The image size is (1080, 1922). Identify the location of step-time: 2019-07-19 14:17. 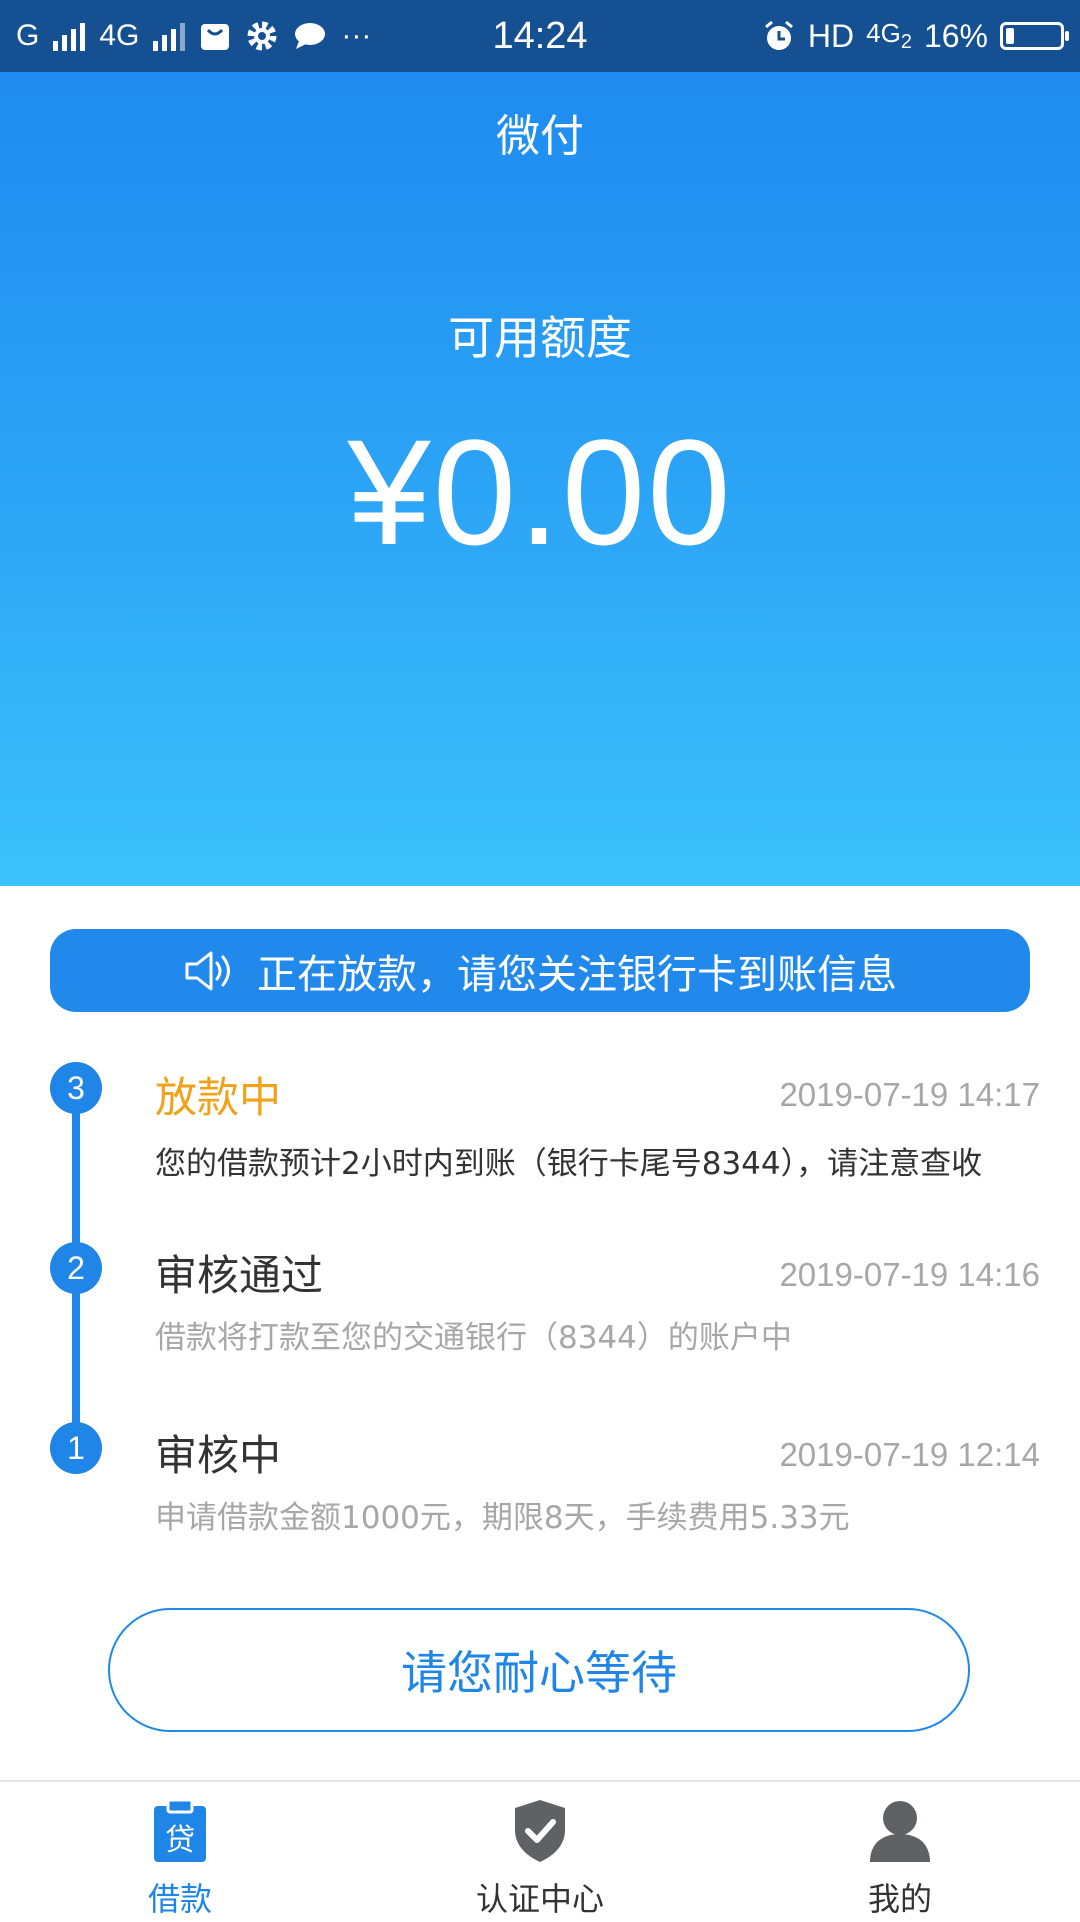
(909, 1094).